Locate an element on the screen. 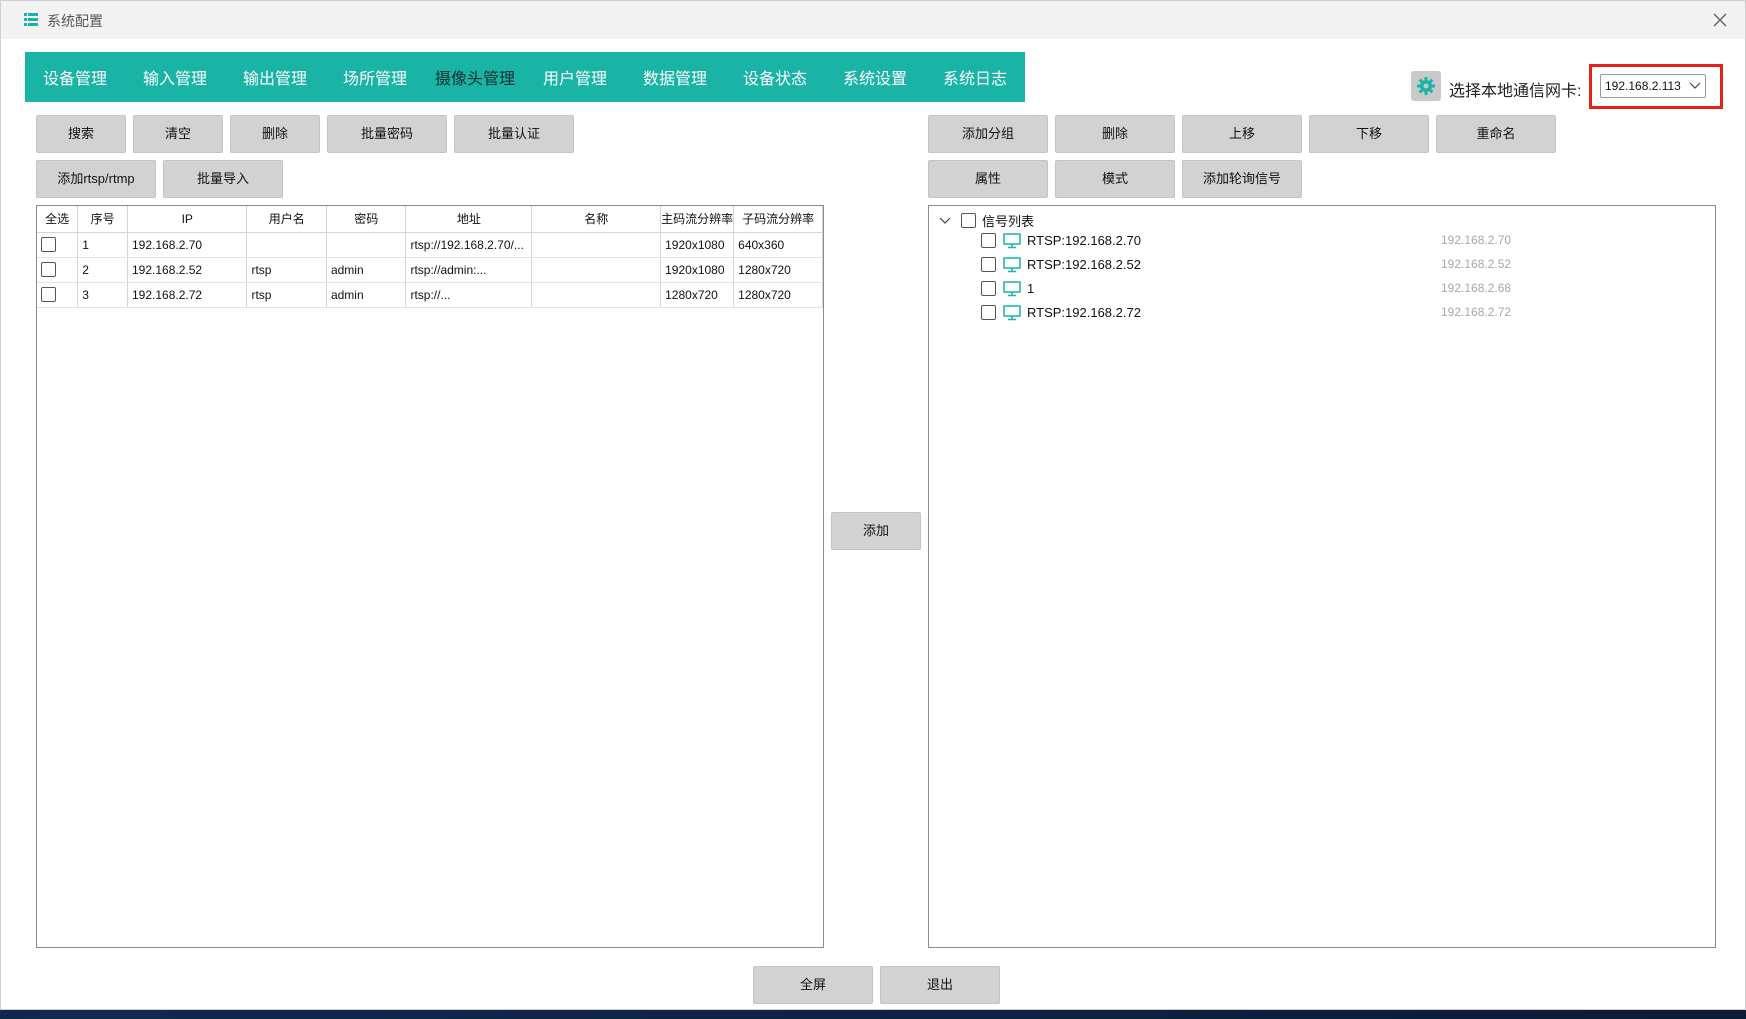 The image size is (1746, 1019). ip-cell: 192.168.2.52 is located at coordinates (187, 270).